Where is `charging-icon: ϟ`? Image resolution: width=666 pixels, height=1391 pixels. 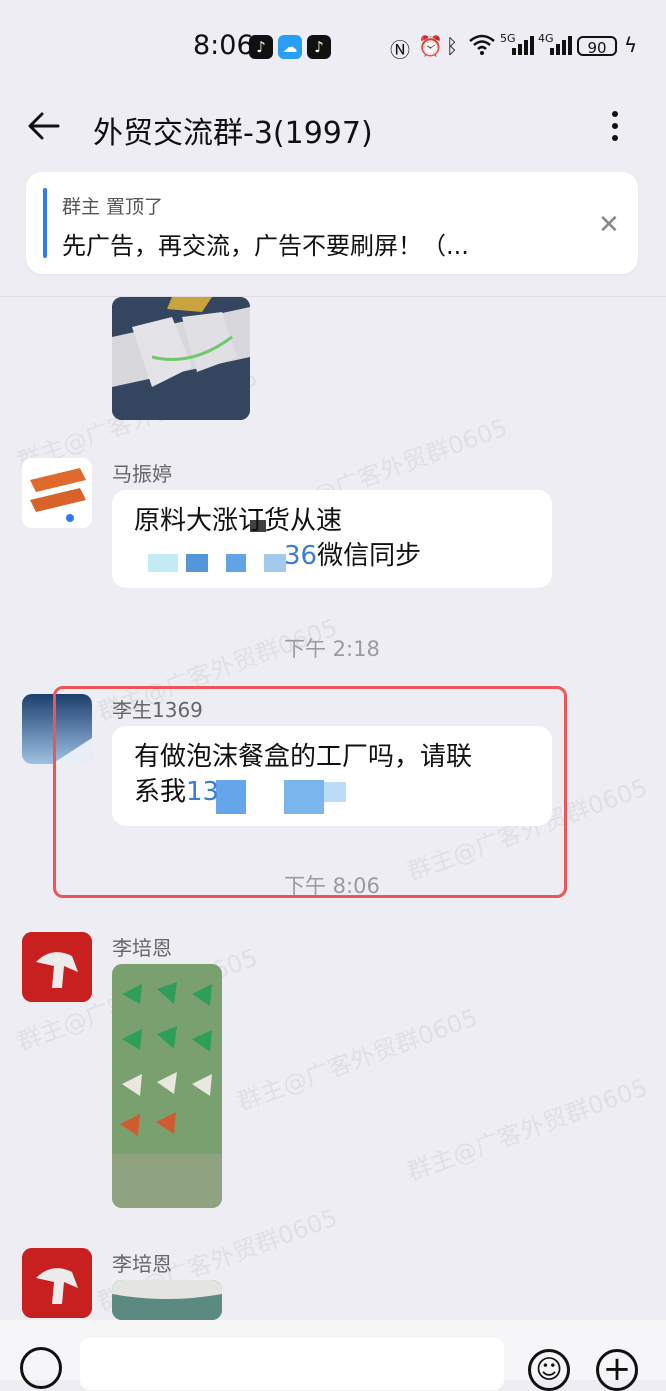
charging-icon: ϟ is located at coordinates (631, 45).